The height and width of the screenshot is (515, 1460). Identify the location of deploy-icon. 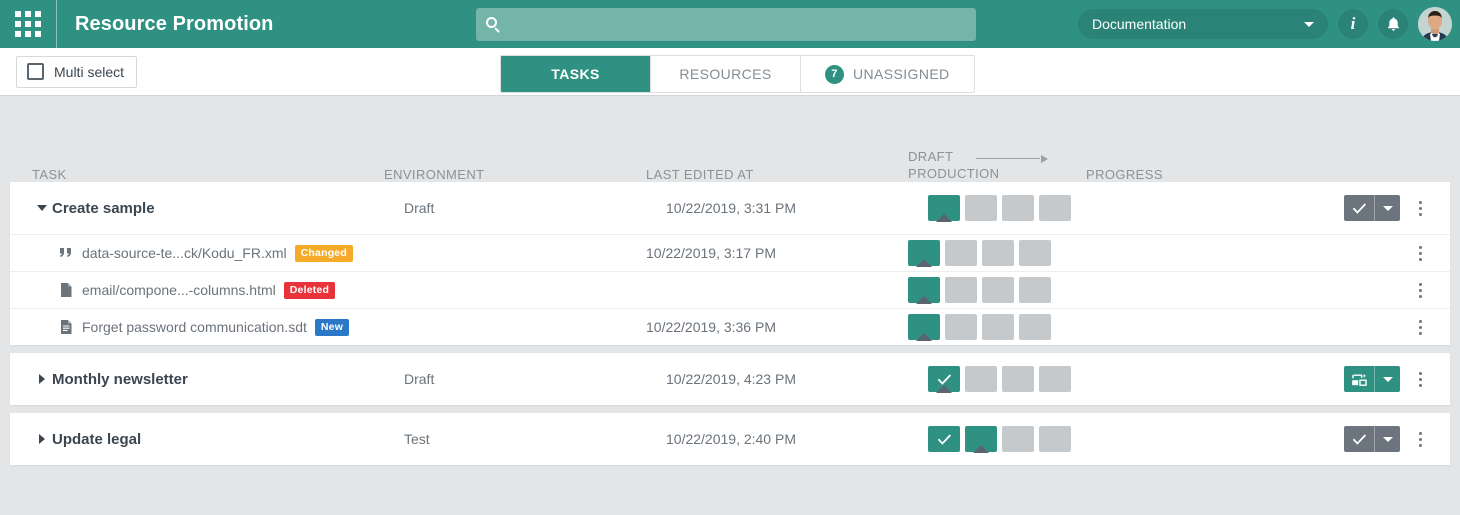
(1359, 379).